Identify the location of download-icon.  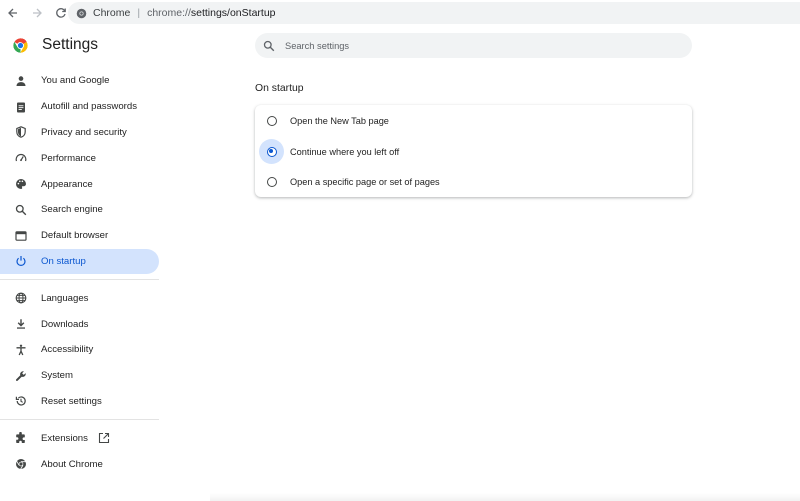
(21, 324).